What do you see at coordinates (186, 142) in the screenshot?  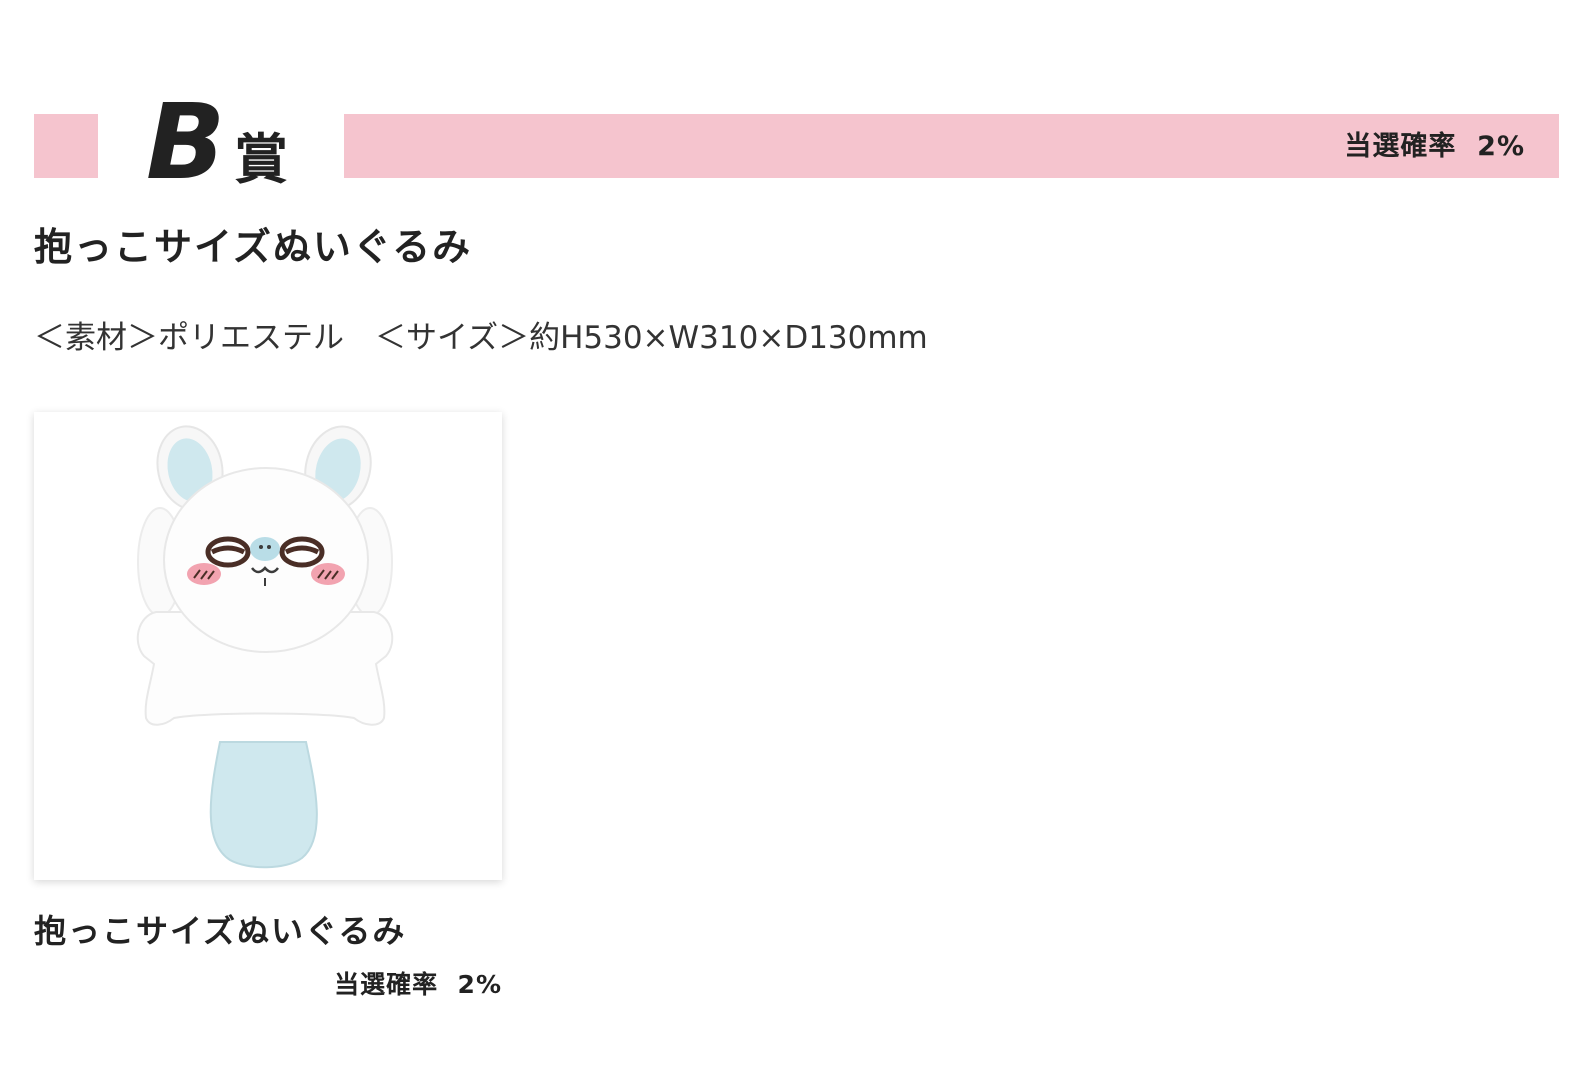 I see `prize-rank-letter: B` at bounding box center [186, 142].